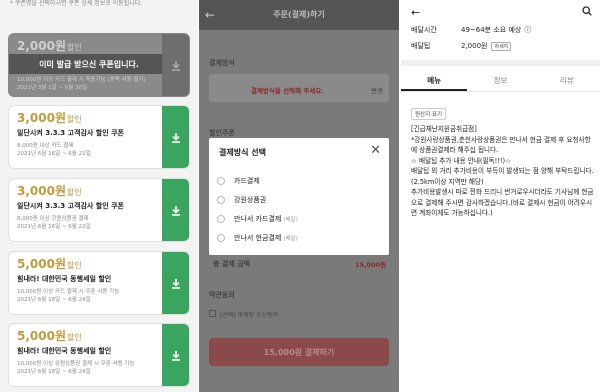 This screenshot has height=392, width=600. Describe the element at coordinates (68, 292) in the screenshot. I see `coupon-condition: 10,000원 이상 카드 결제 시 쿠폰 사용 가능` at that location.